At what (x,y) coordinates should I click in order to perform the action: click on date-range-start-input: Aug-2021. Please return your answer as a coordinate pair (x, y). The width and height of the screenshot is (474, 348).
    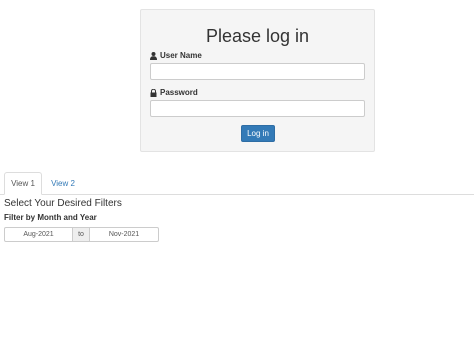
    Looking at the image, I should click on (38, 234).